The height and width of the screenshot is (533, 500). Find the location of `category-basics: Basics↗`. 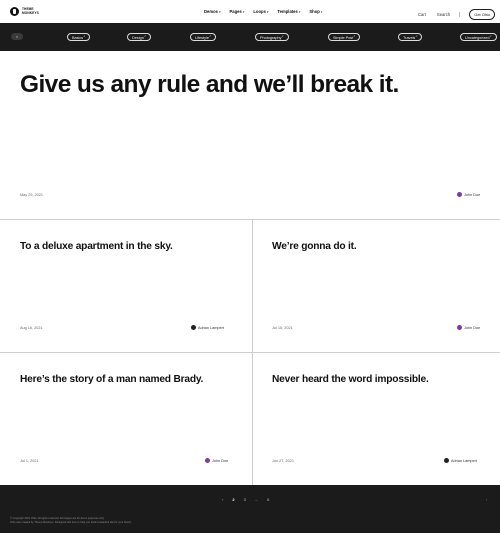

category-basics: Basics↗ is located at coordinates (79, 37).